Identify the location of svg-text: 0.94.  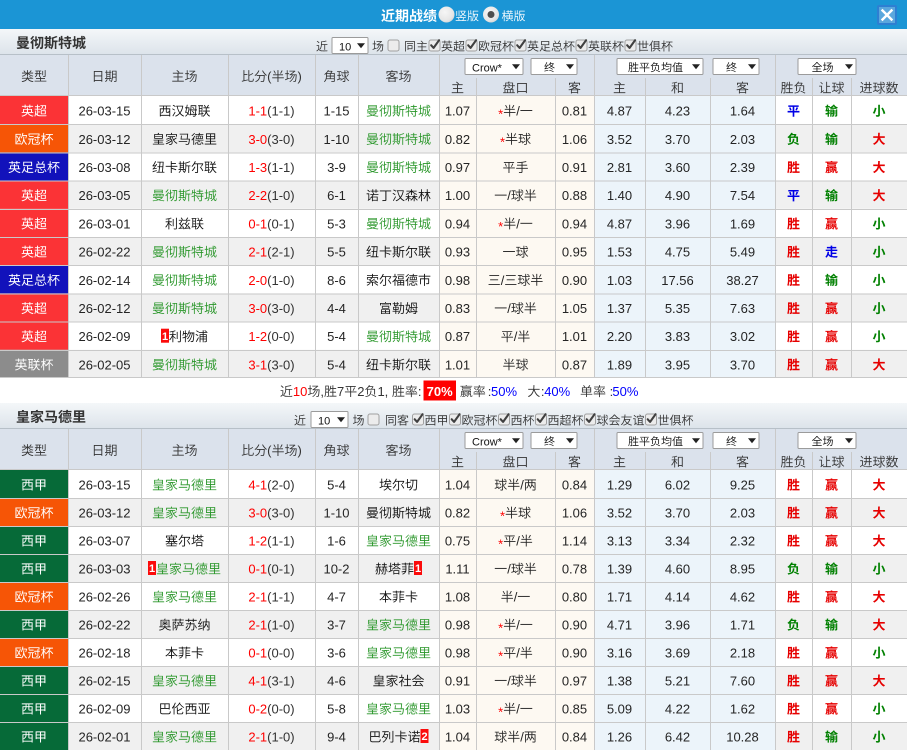
(457, 223).